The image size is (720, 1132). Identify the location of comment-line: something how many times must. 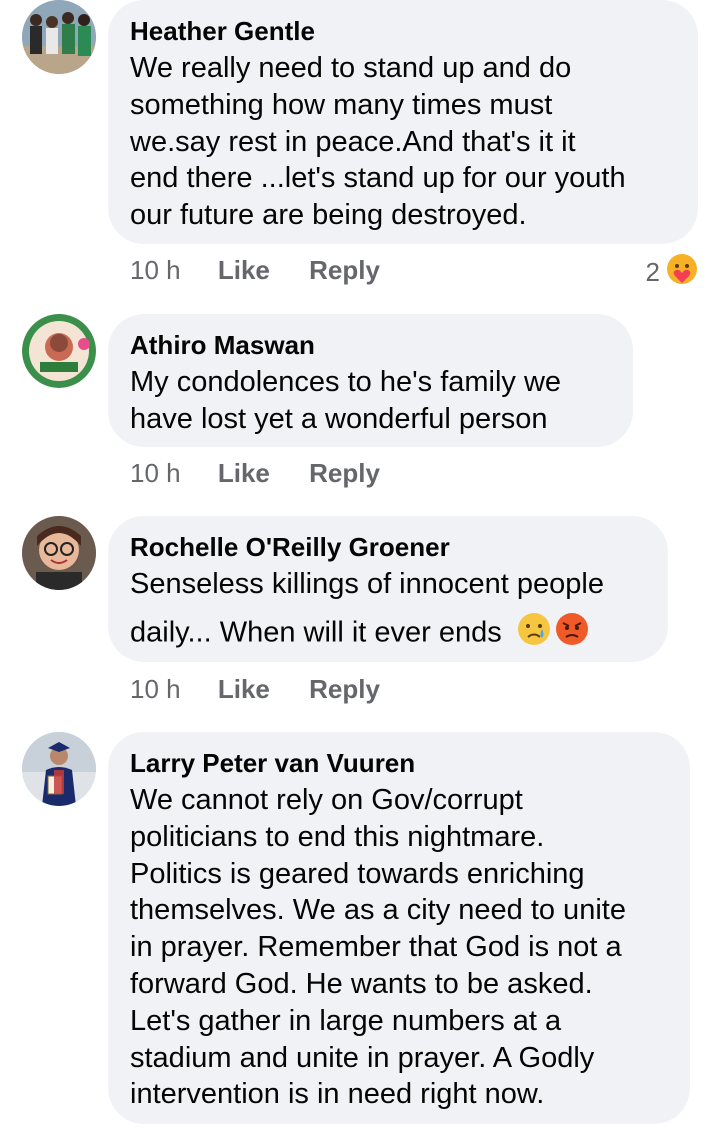
(341, 104).